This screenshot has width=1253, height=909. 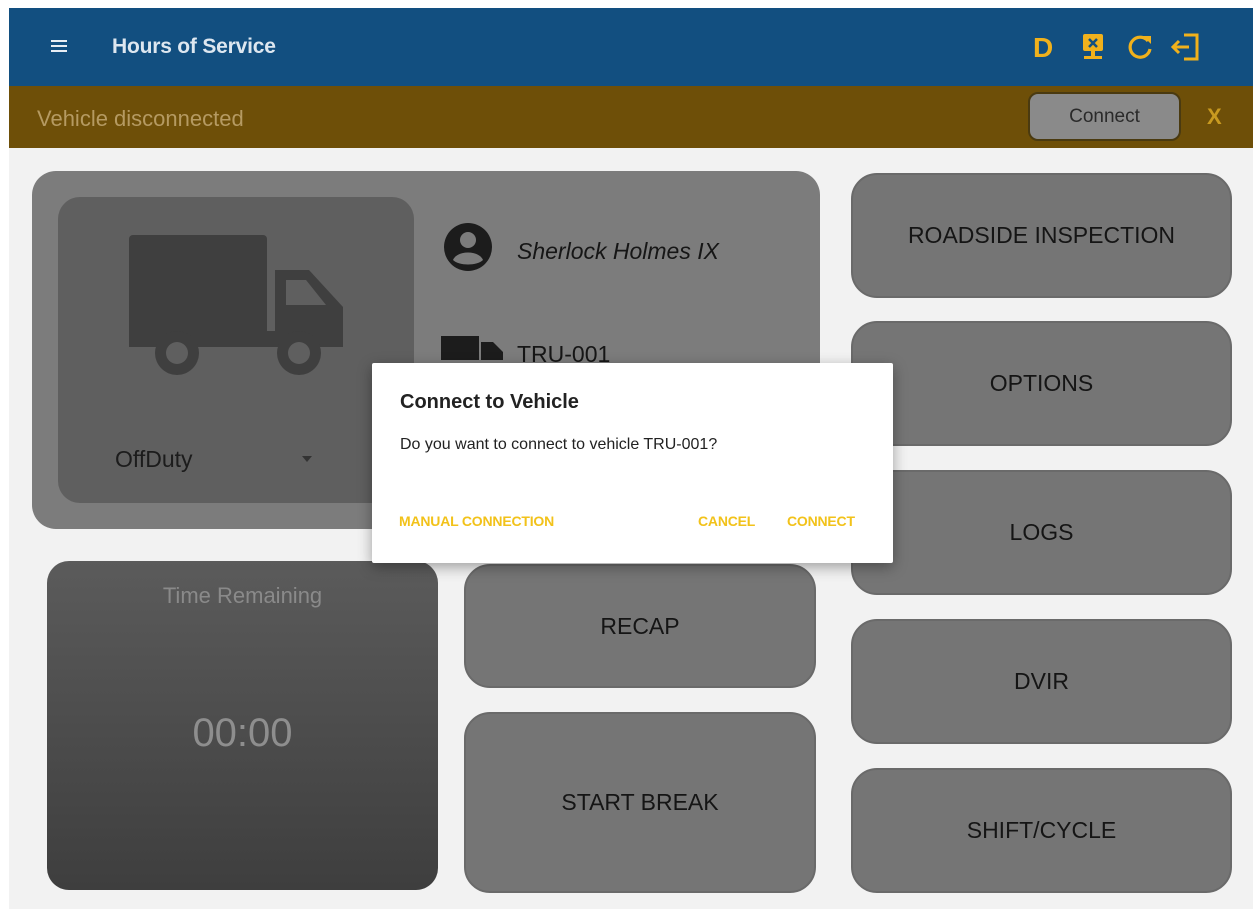 What do you see at coordinates (1041, 830) in the screenshot?
I see `shift-cycle-button: SHIFT/CYCLE` at bounding box center [1041, 830].